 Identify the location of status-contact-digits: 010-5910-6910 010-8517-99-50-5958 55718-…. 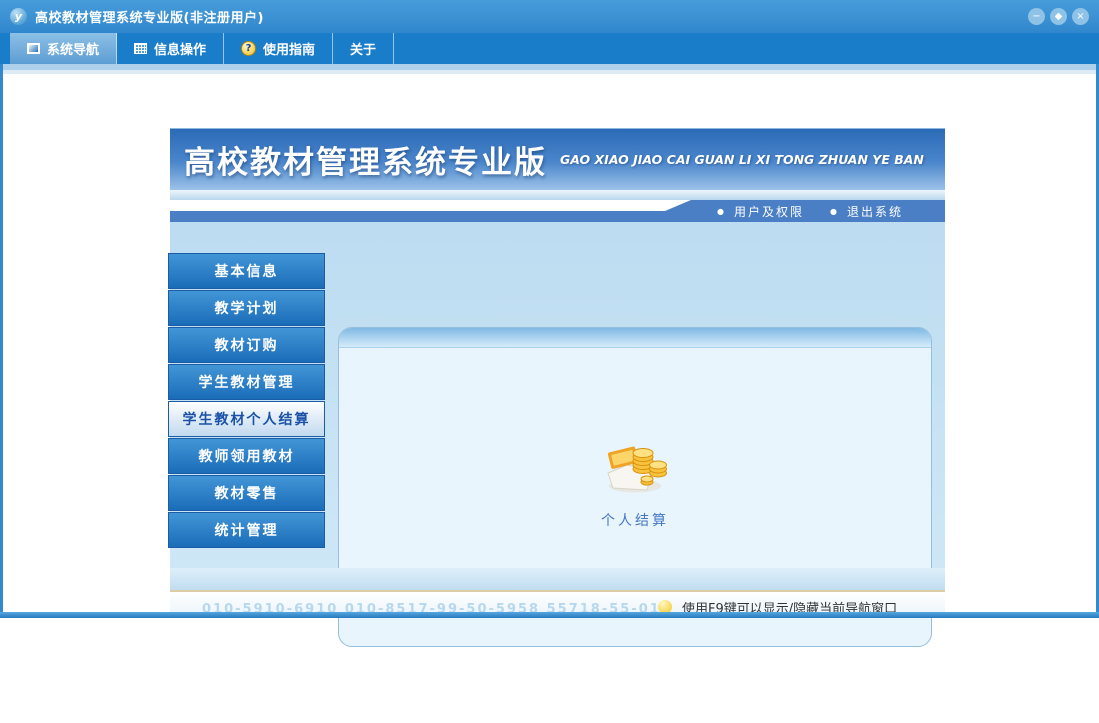
(437, 607).